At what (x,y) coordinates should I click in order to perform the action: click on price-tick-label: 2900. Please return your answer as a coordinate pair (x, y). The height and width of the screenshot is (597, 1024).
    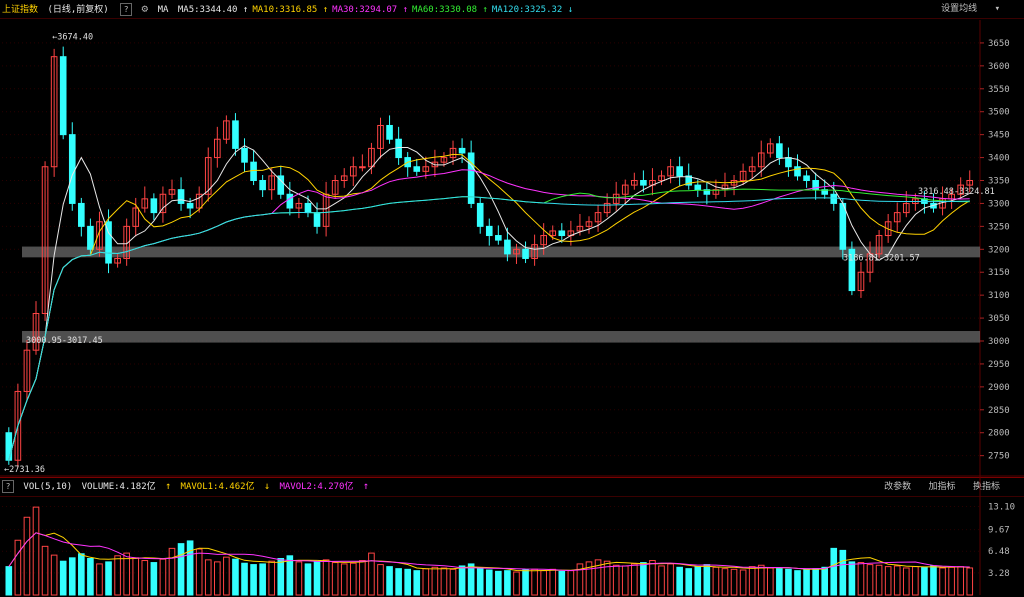
    Looking at the image, I should click on (999, 388).